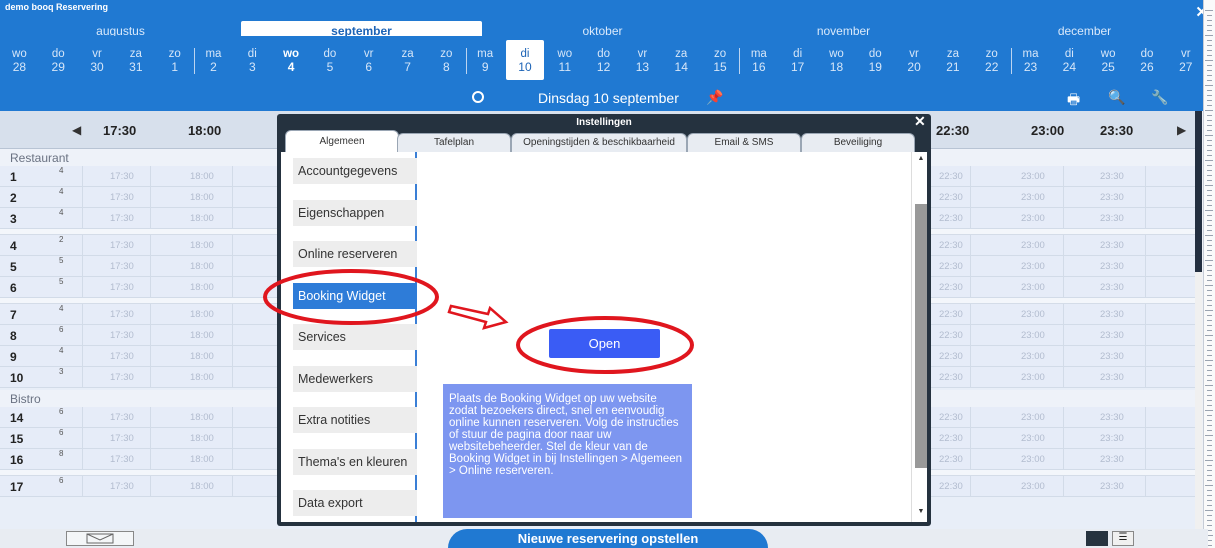  What do you see at coordinates (914, 60) in the screenshot?
I see `day-cell: vr 20` at bounding box center [914, 60].